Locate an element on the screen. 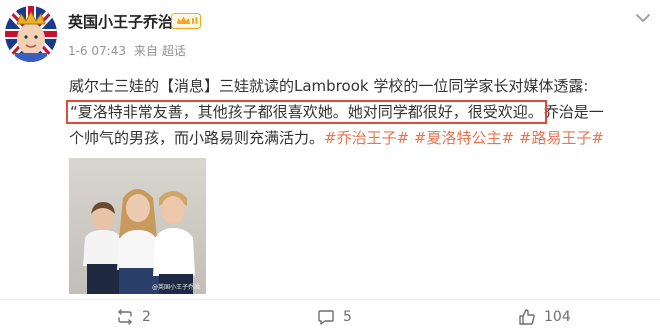 This screenshot has height=335, width=660. highlighted-quote: “夏洛特非常友善，其他孩子都很喜欢她。她对同学都很好，很受欢迎。 is located at coordinates (306, 112).